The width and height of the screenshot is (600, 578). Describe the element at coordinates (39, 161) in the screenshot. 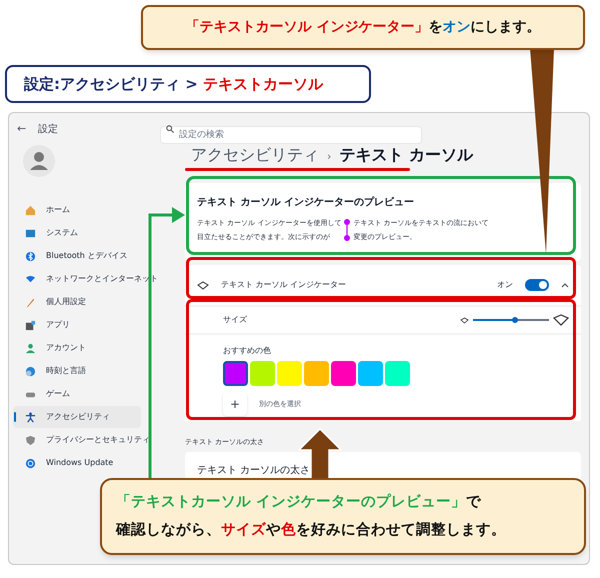

I see `avatar-icon` at that location.